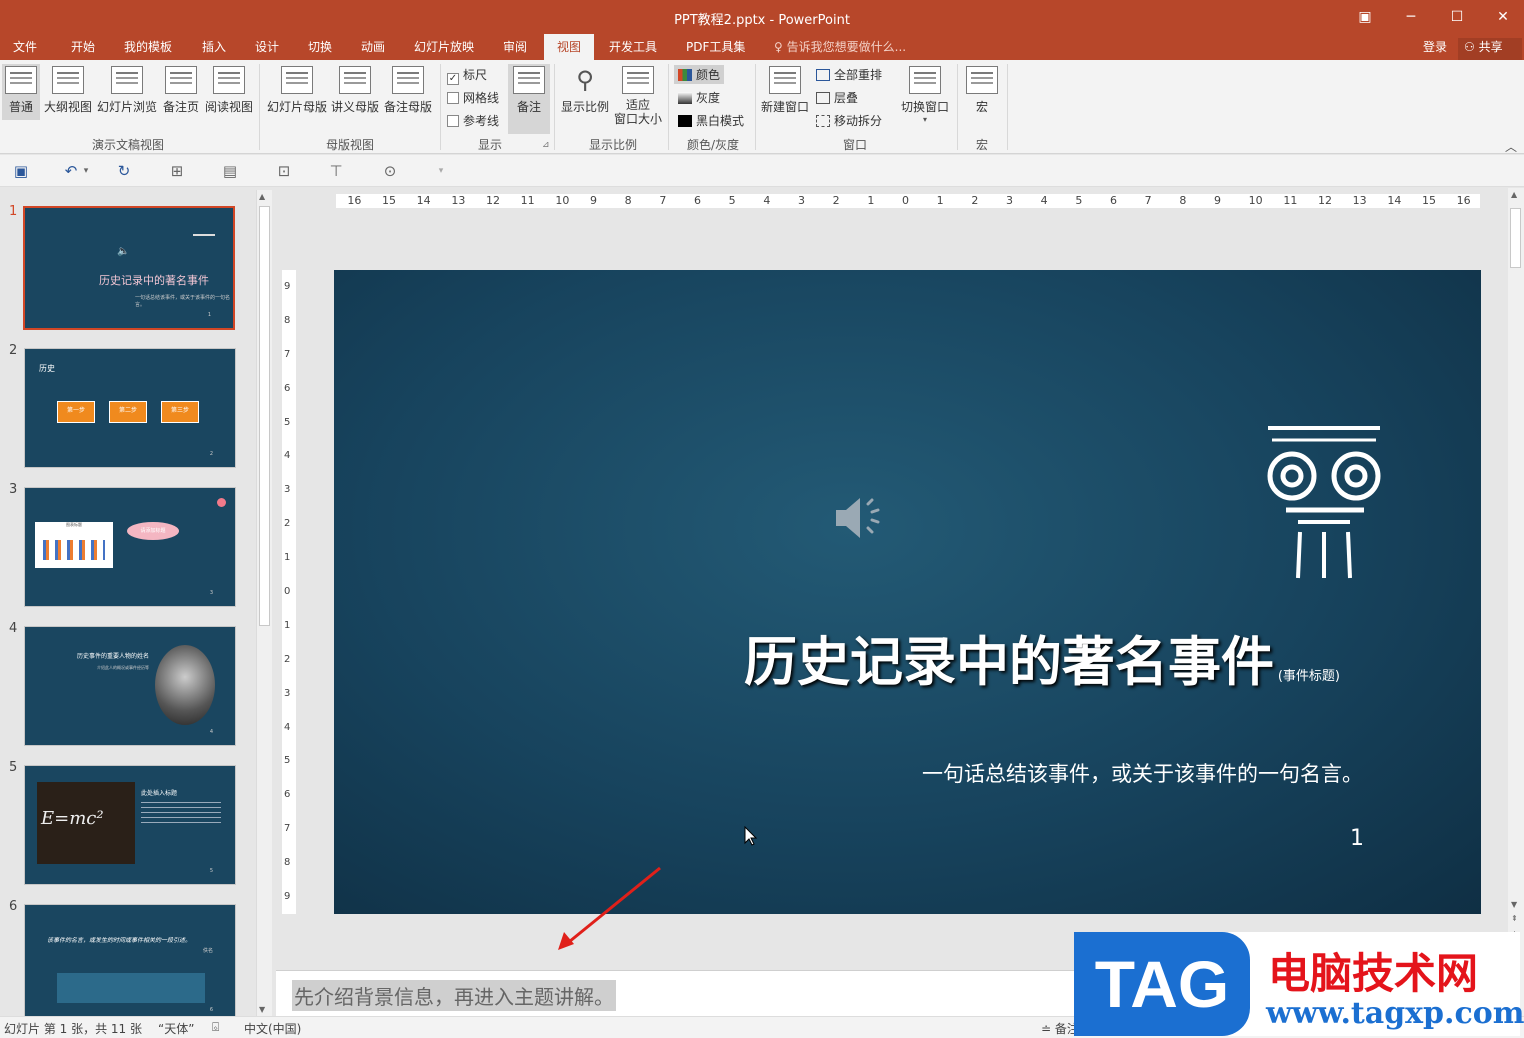 The width and height of the screenshot is (1524, 1038). I want to click on undo-dropdown-icon: ▾, so click(86, 171).